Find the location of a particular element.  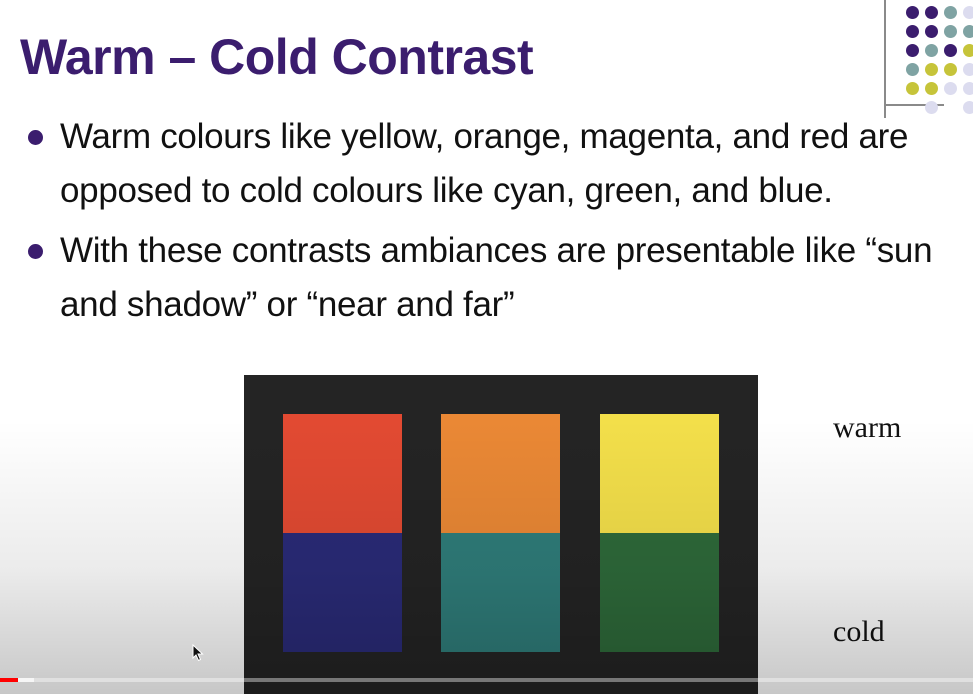

cold-swatch-cyan is located at coordinates (500, 592).